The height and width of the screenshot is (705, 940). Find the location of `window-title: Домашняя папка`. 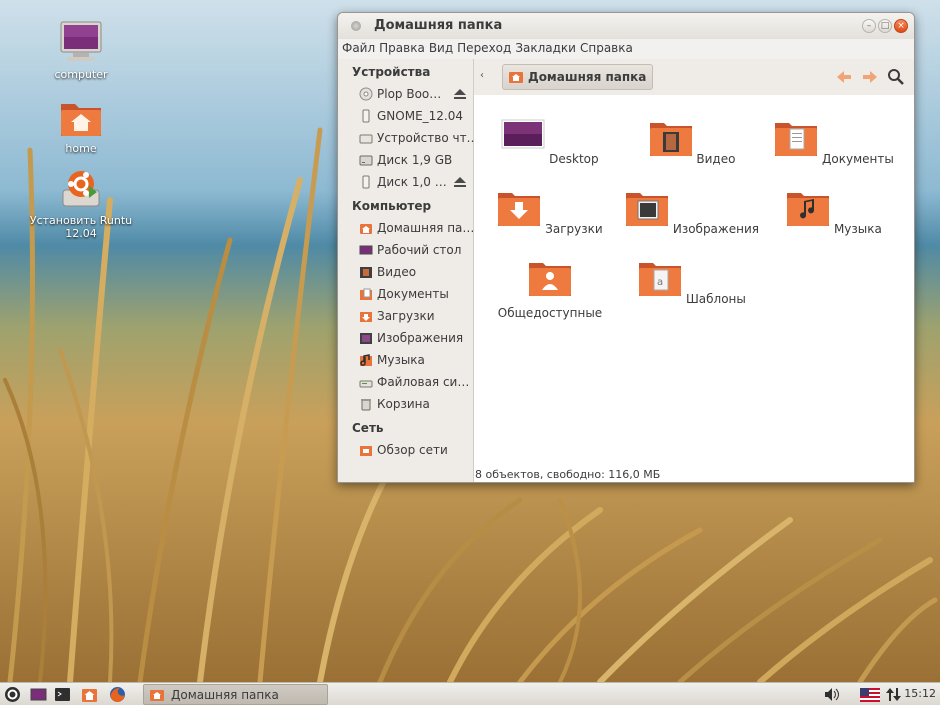

window-title: Домашняя папка is located at coordinates (438, 25).